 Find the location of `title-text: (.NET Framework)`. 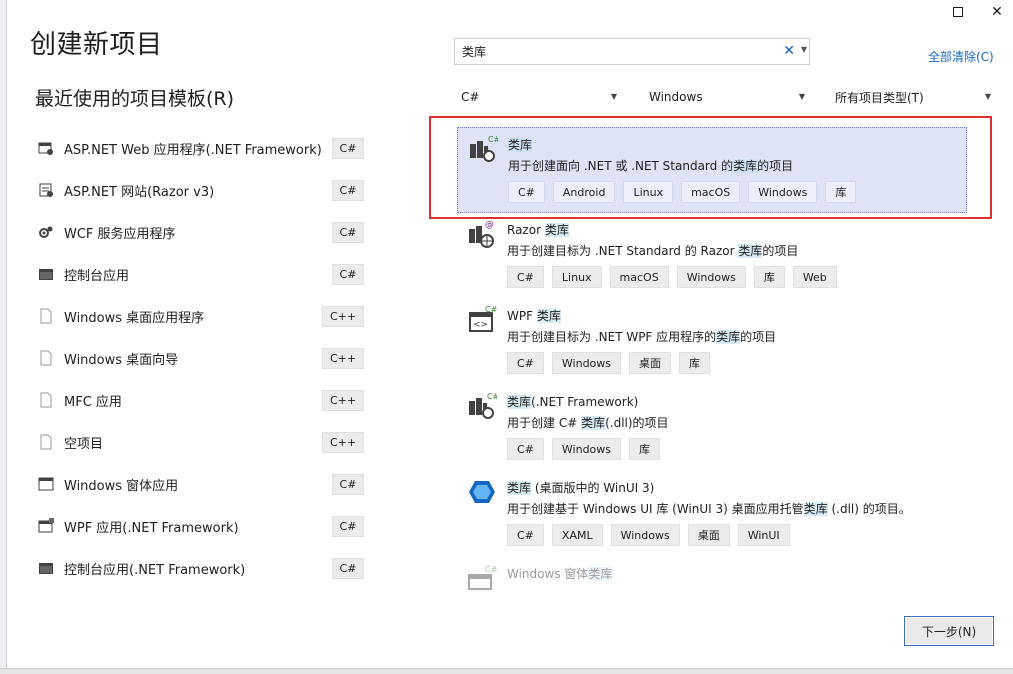

title-text: (.NET Framework) is located at coordinates (585, 402).